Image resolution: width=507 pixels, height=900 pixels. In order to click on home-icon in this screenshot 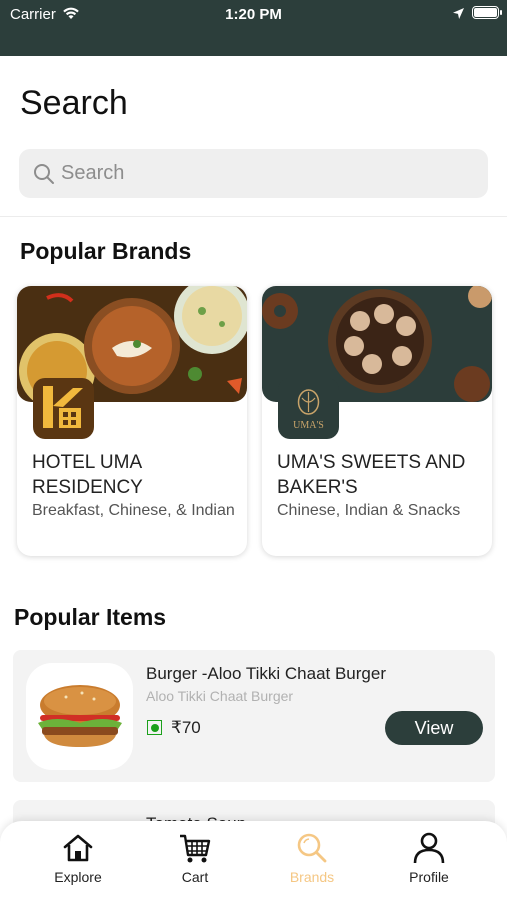, I will do `click(78, 848)`.